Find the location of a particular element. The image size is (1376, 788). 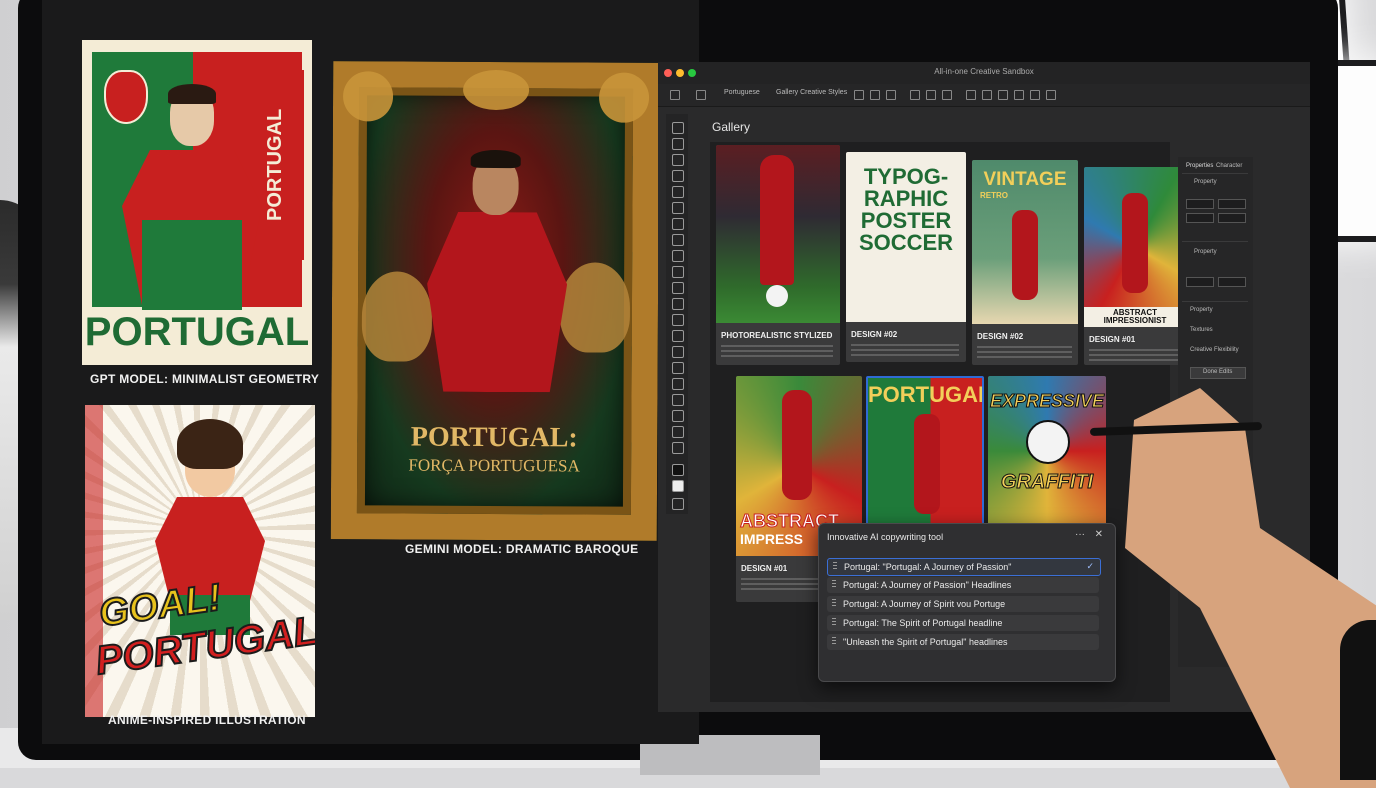

poster-title: PORTUGAL is located at coordinates (197, 332).